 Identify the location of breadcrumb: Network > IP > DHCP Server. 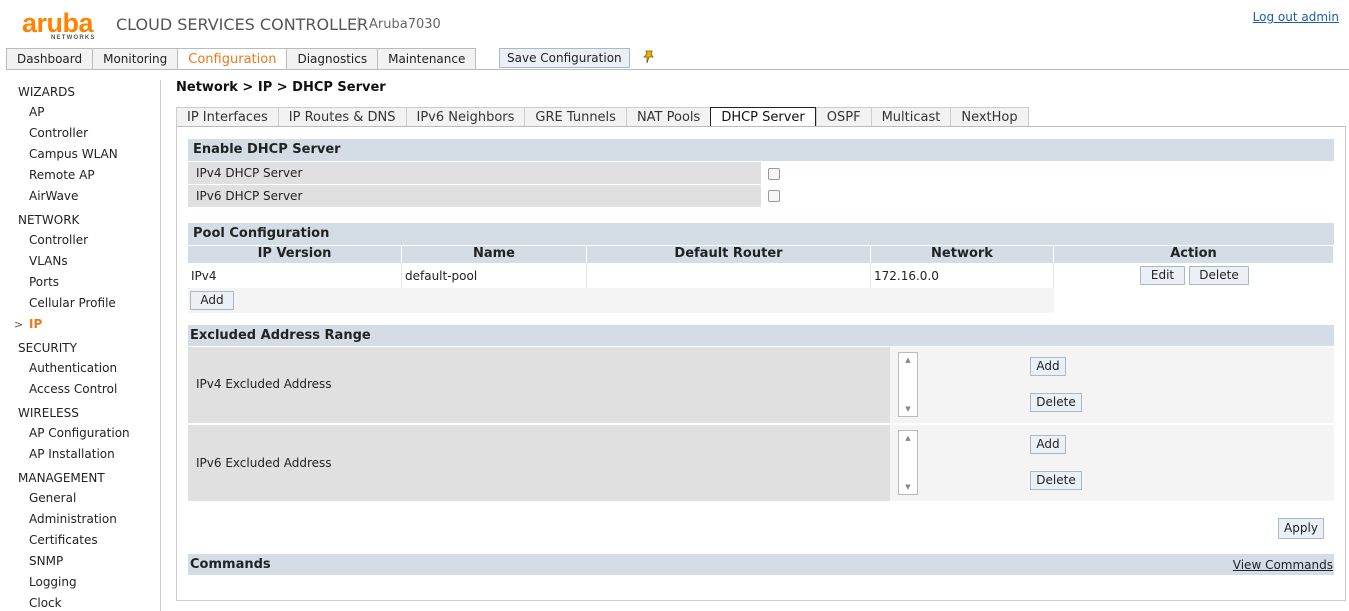
(281, 87).